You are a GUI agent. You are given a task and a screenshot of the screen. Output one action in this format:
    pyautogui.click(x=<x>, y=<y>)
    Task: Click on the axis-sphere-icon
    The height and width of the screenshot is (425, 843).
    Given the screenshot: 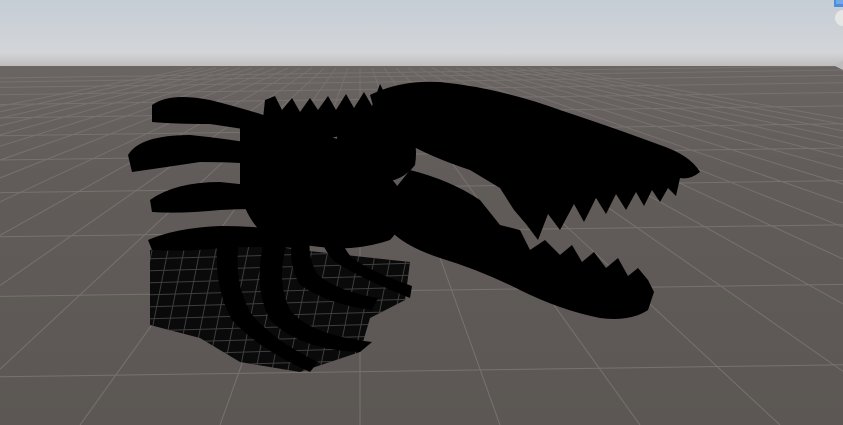 What is the action you would take?
    pyautogui.click(x=839, y=18)
    